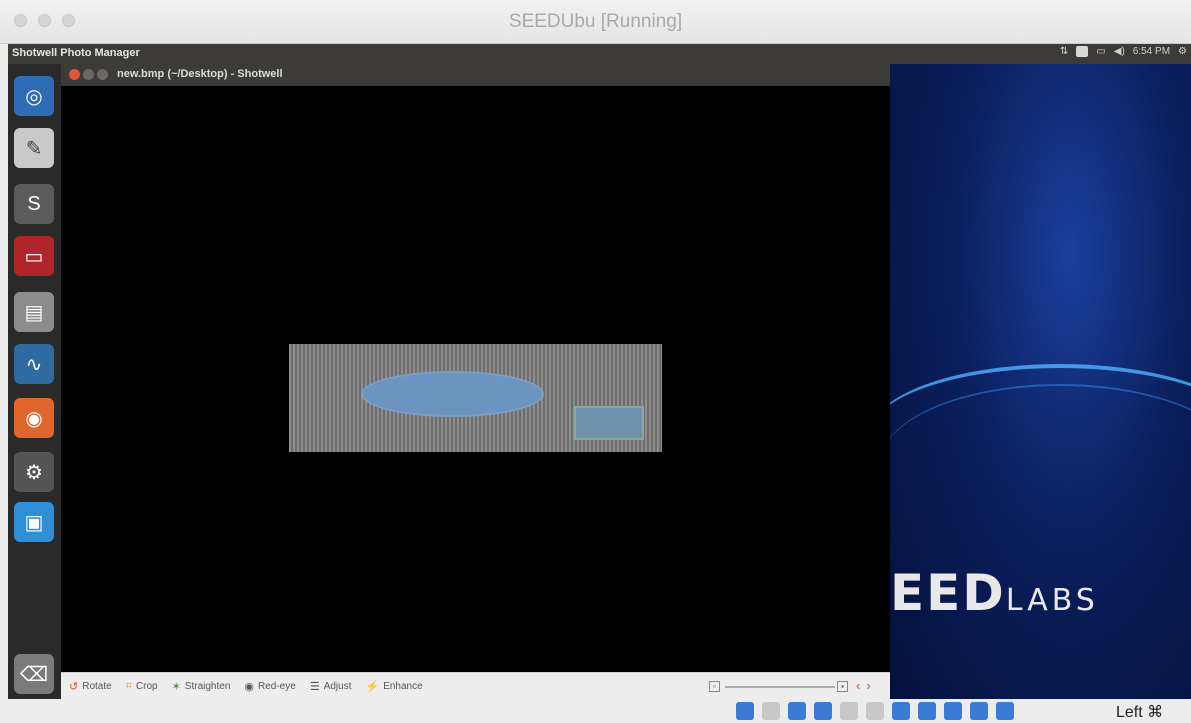  I want to click on previous-photo-icon: ‹, so click(861, 685).